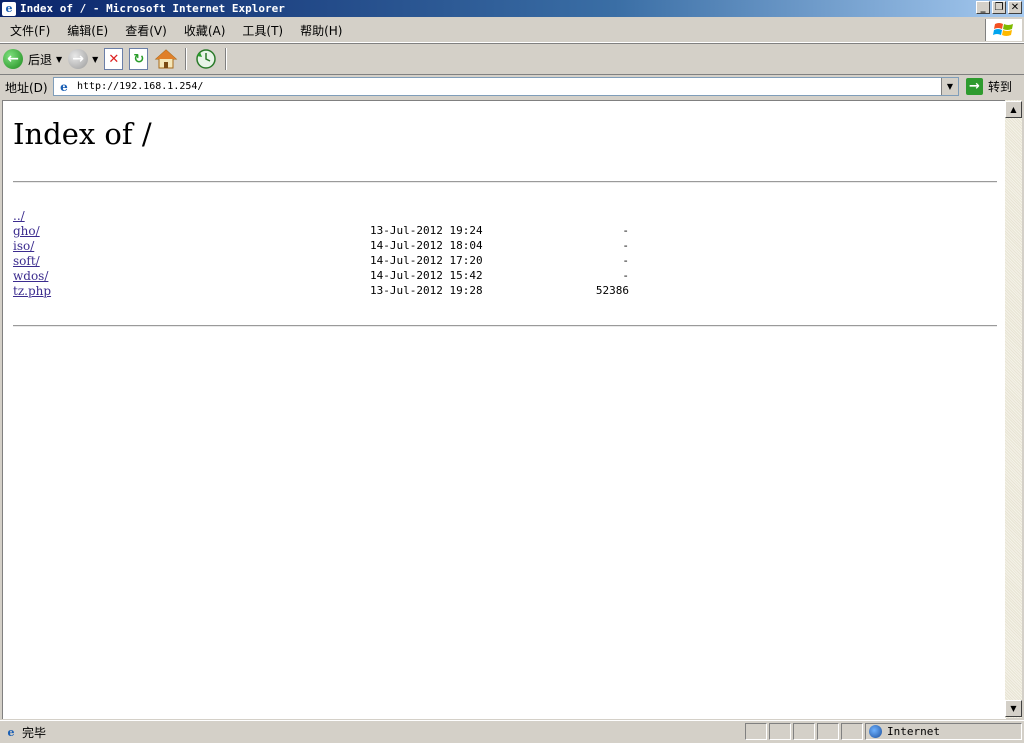  What do you see at coordinates (95, 59) in the screenshot?
I see `forward-dropdown-icon: ▼` at bounding box center [95, 59].